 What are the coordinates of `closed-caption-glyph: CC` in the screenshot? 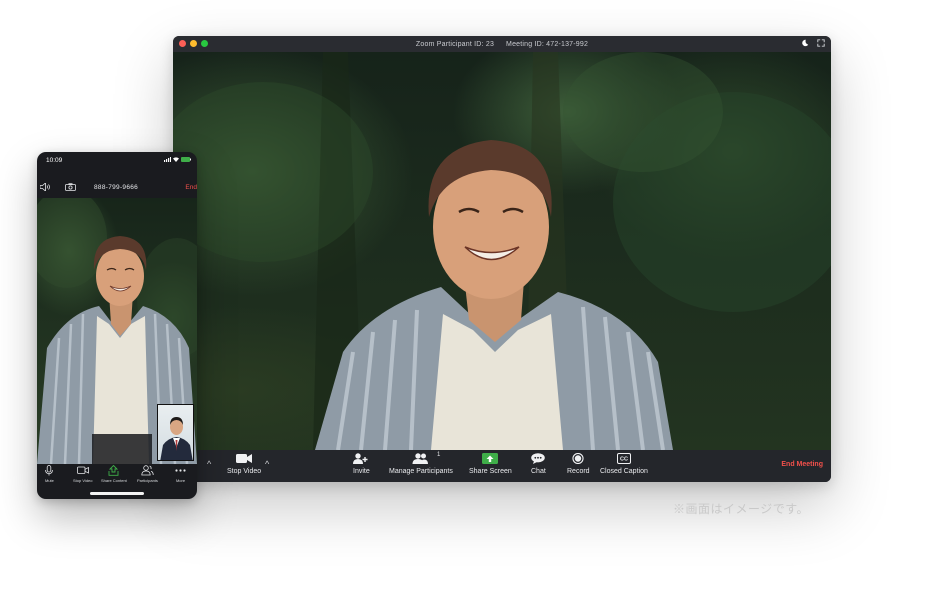 It's located at (624, 460).